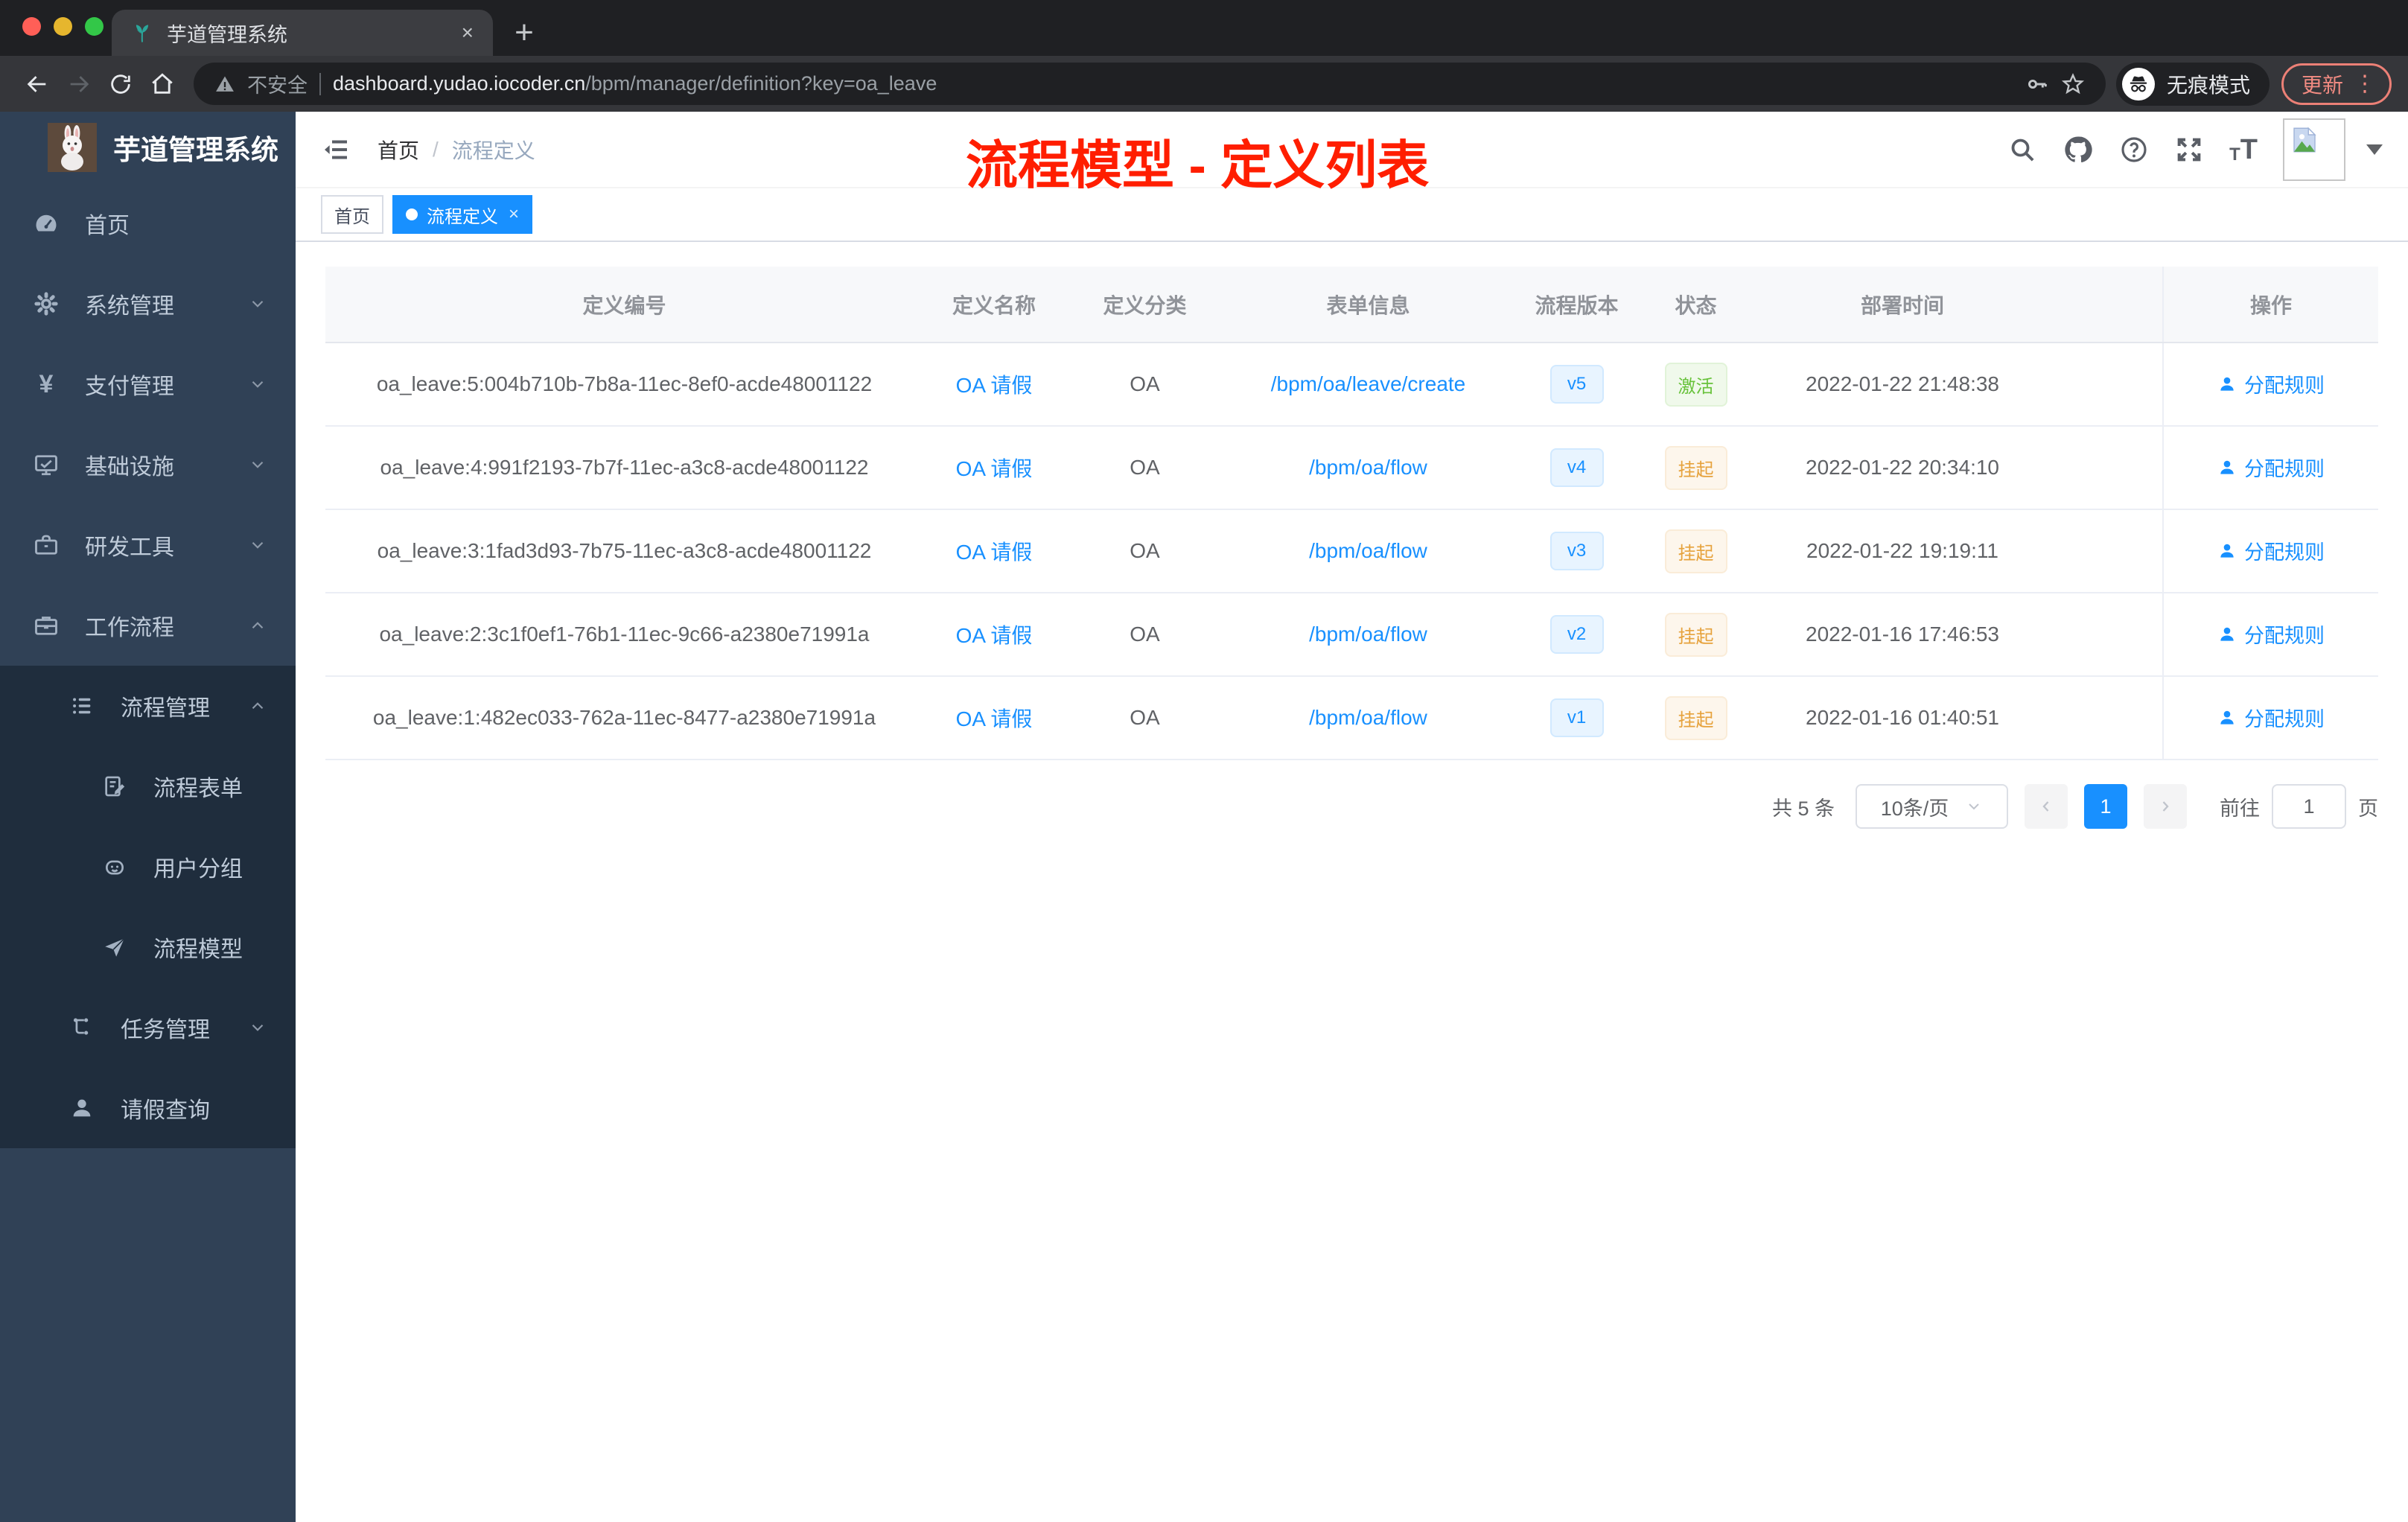 The width and height of the screenshot is (2408, 1522). What do you see at coordinates (2037, 84) in the screenshot?
I see `password-key-icon` at bounding box center [2037, 84].